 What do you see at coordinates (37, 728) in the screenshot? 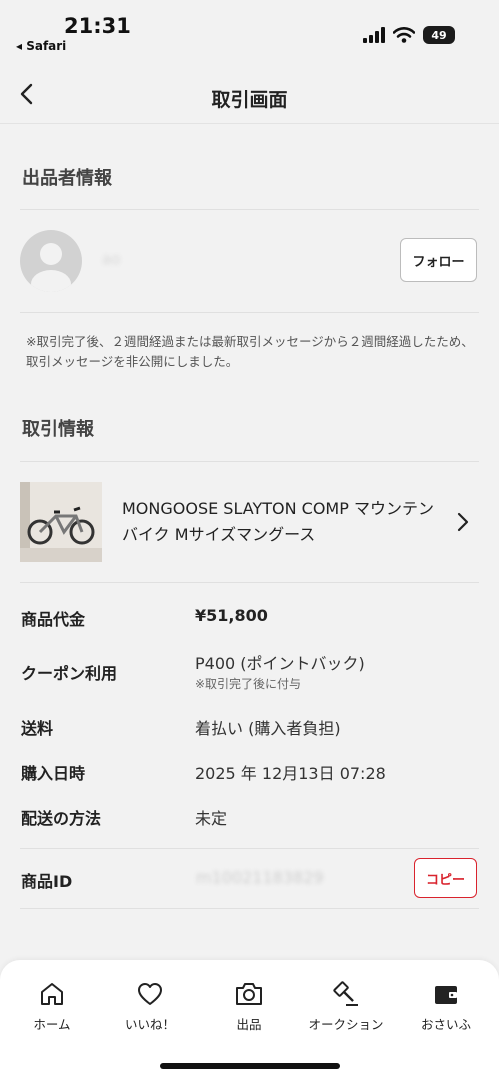
I see `shipping-fee-label: 送料` at bounding box center [37, 728].